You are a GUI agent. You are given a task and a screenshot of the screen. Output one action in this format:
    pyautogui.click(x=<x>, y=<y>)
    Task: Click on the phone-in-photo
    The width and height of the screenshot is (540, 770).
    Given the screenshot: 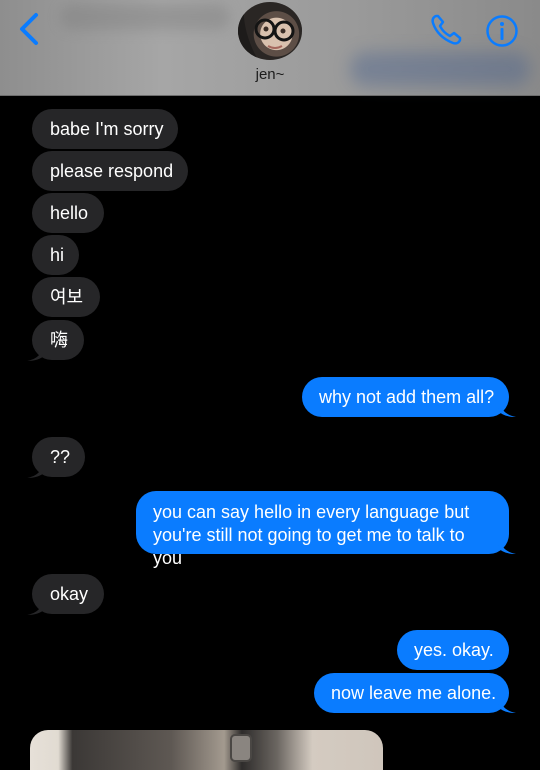 What is the action you would take?
    pyautogui.click(x=241, y=748)
    